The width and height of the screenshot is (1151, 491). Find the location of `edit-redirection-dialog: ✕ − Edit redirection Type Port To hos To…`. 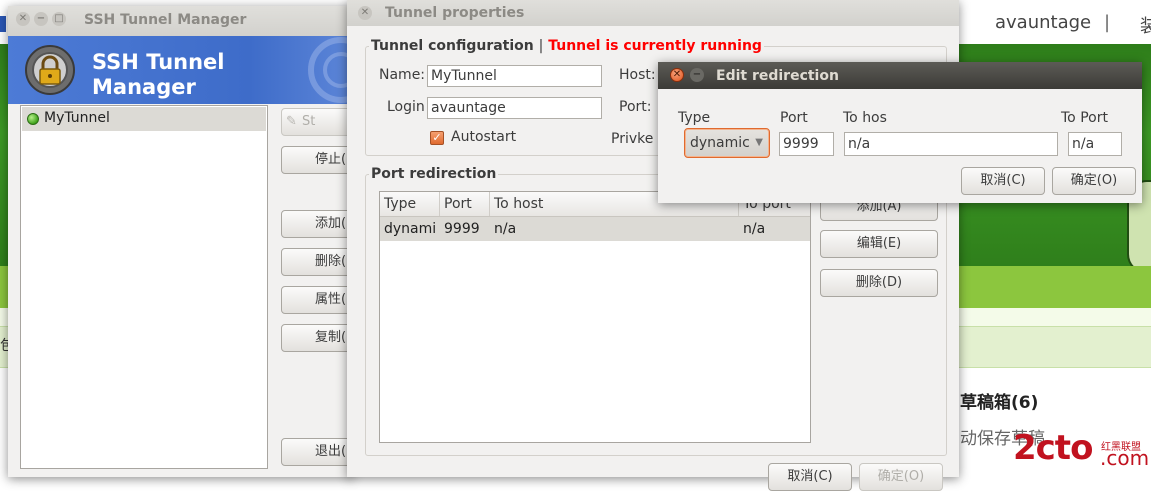

edit-redirection-dialog: ✕ − Edit redirection Type Port To hos To… is located at coordinates (900, 132).